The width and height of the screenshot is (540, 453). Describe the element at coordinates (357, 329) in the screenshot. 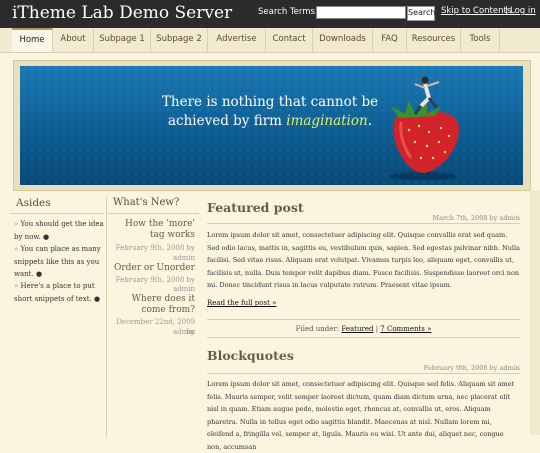

I see `category-link: Featured` at that location.